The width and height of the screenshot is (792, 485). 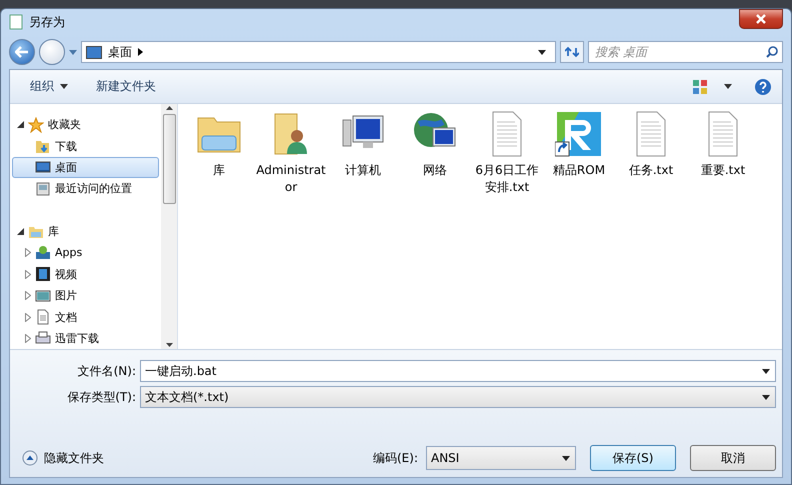 What do you see at coordinates (43, 338) in the screenshot?
I see `printer-icon` at bounding box center [43, 338].